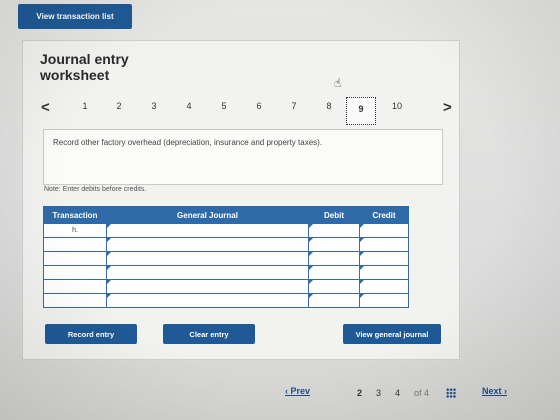 Image resolution: width=560 pixels, height=420 pixels. What do you see at coordinates (246, 111) in the screenshot?
I see `entry-pager: < 1 2 3 4 5 6 7 8 9 10 >` at bounding box center [246, 111].